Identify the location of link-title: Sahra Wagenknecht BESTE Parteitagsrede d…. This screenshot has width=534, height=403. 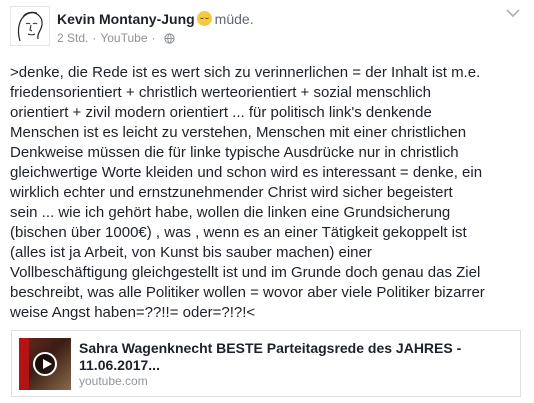
(294, 357).